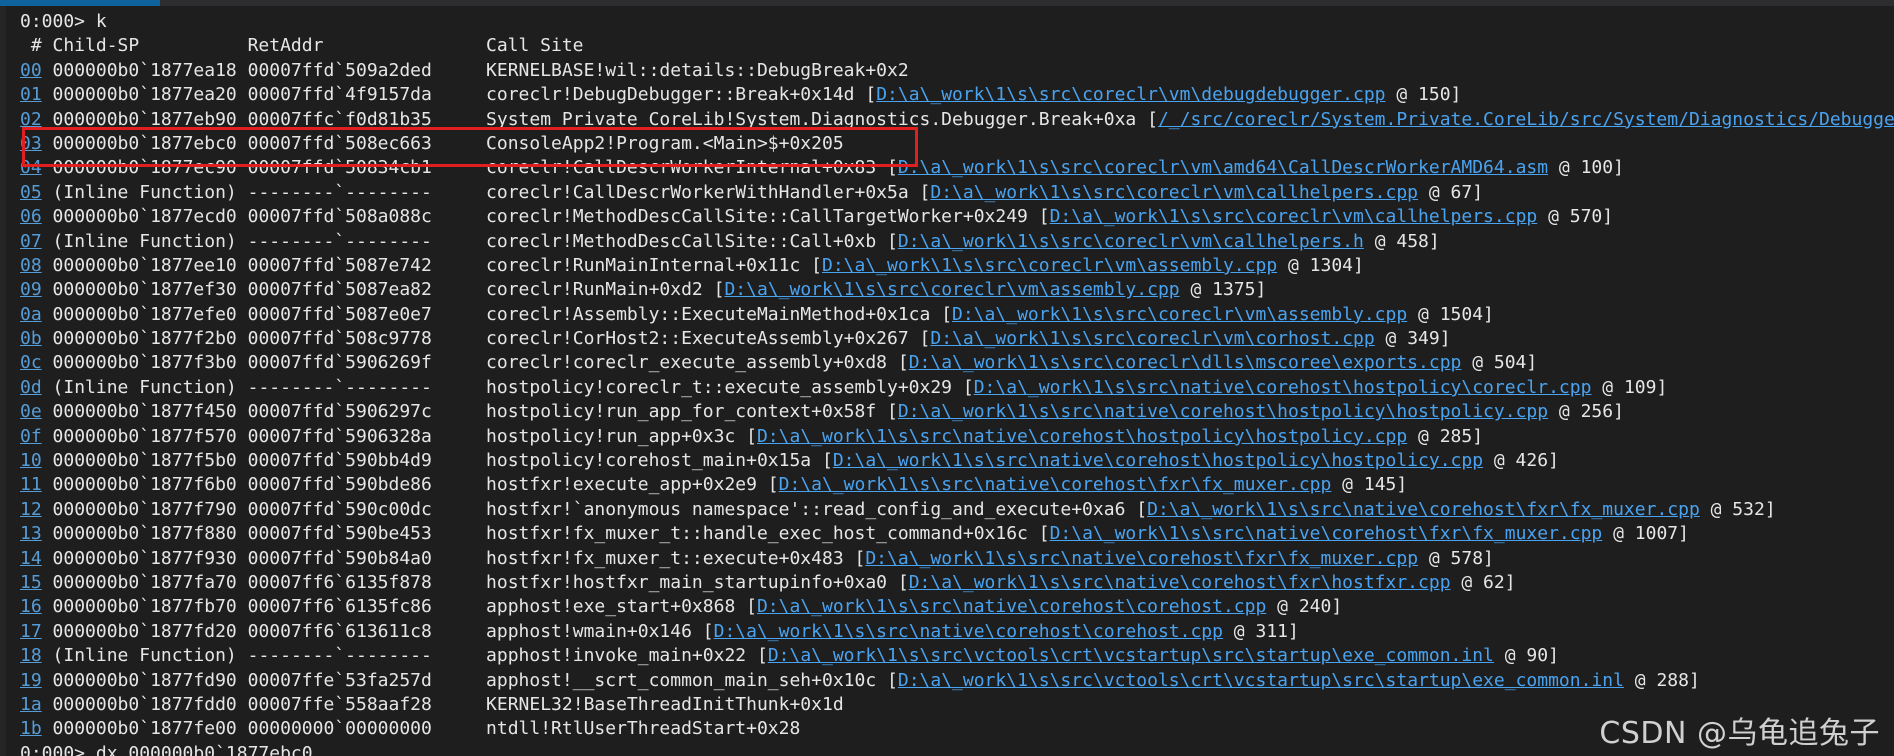 Image resolution: width=1894 pixels, height=756 pixels. I want to click on child-sp-value: 000000b0`1877ecd0, so click(144, 217).